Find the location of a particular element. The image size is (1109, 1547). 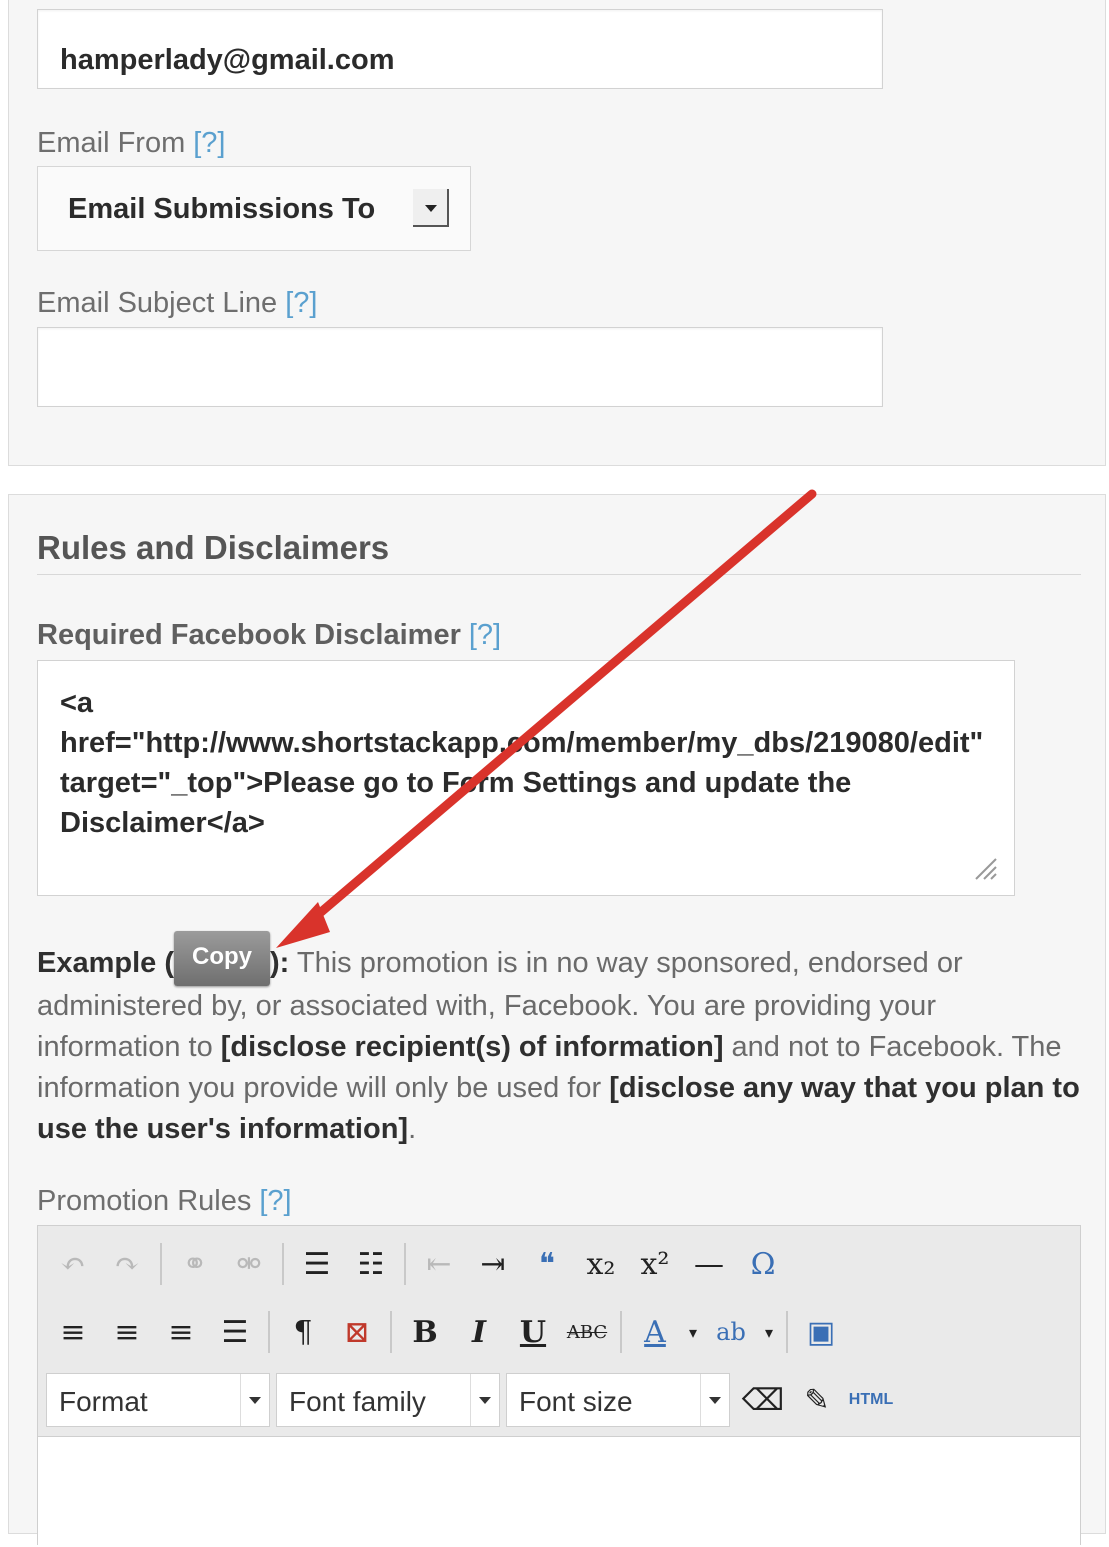

email-to-value: hamperlady@gmail.com is located at coordinates (227, 60).